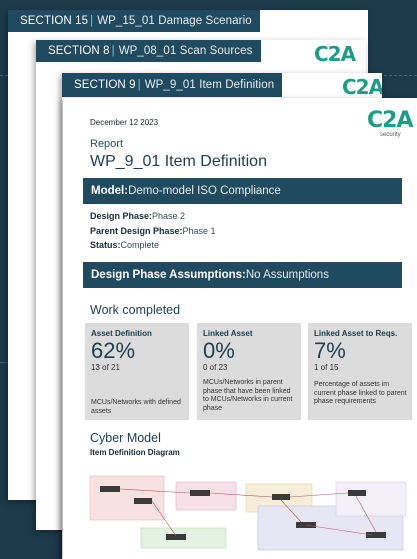 The width and height of the screenshot is (417, 559). I want to click on document-type: Report, so click(107, 144).